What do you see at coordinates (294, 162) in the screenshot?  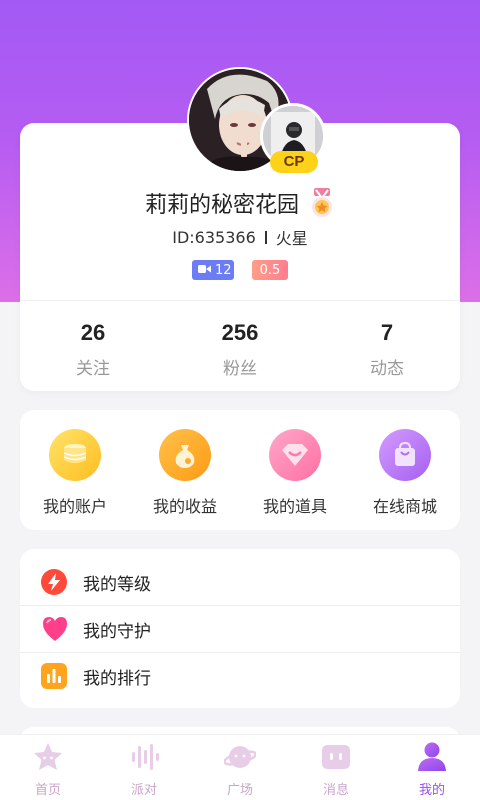 I see `cp-badge: CP` at bounding box center [294, 162].